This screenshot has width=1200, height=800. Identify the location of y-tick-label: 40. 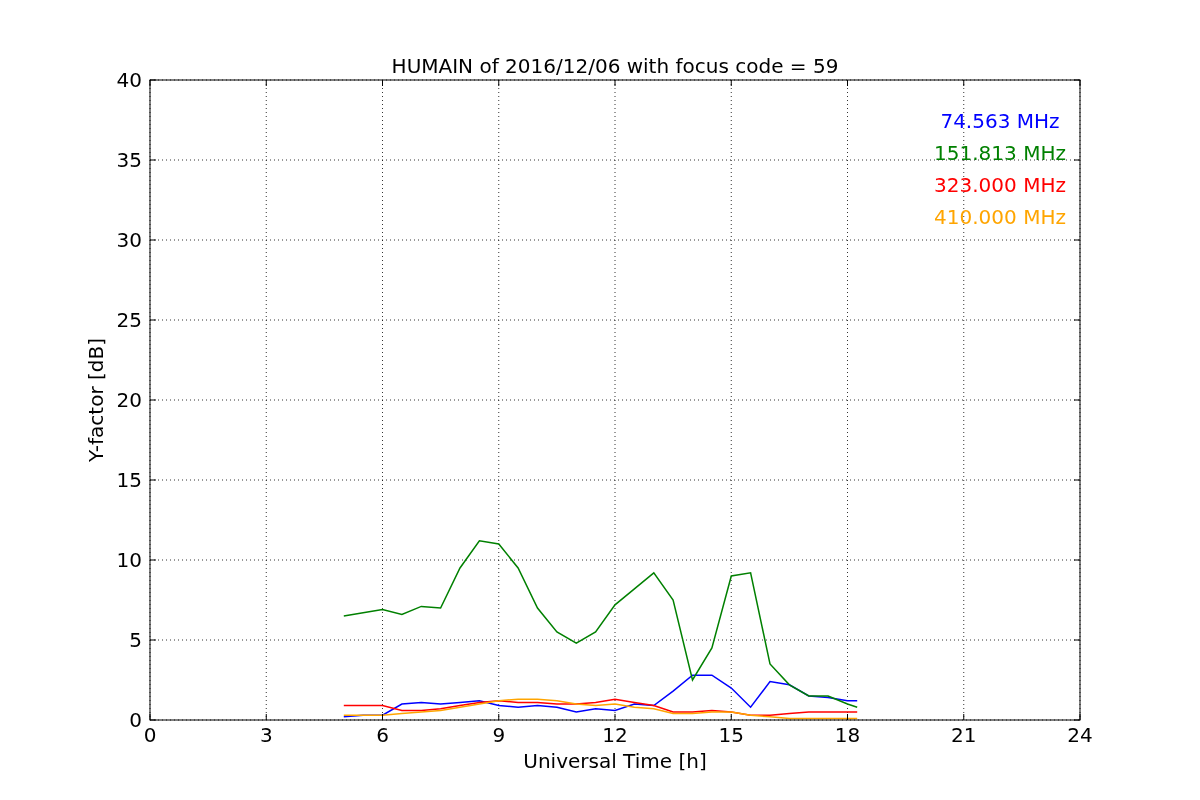
(129, 80).